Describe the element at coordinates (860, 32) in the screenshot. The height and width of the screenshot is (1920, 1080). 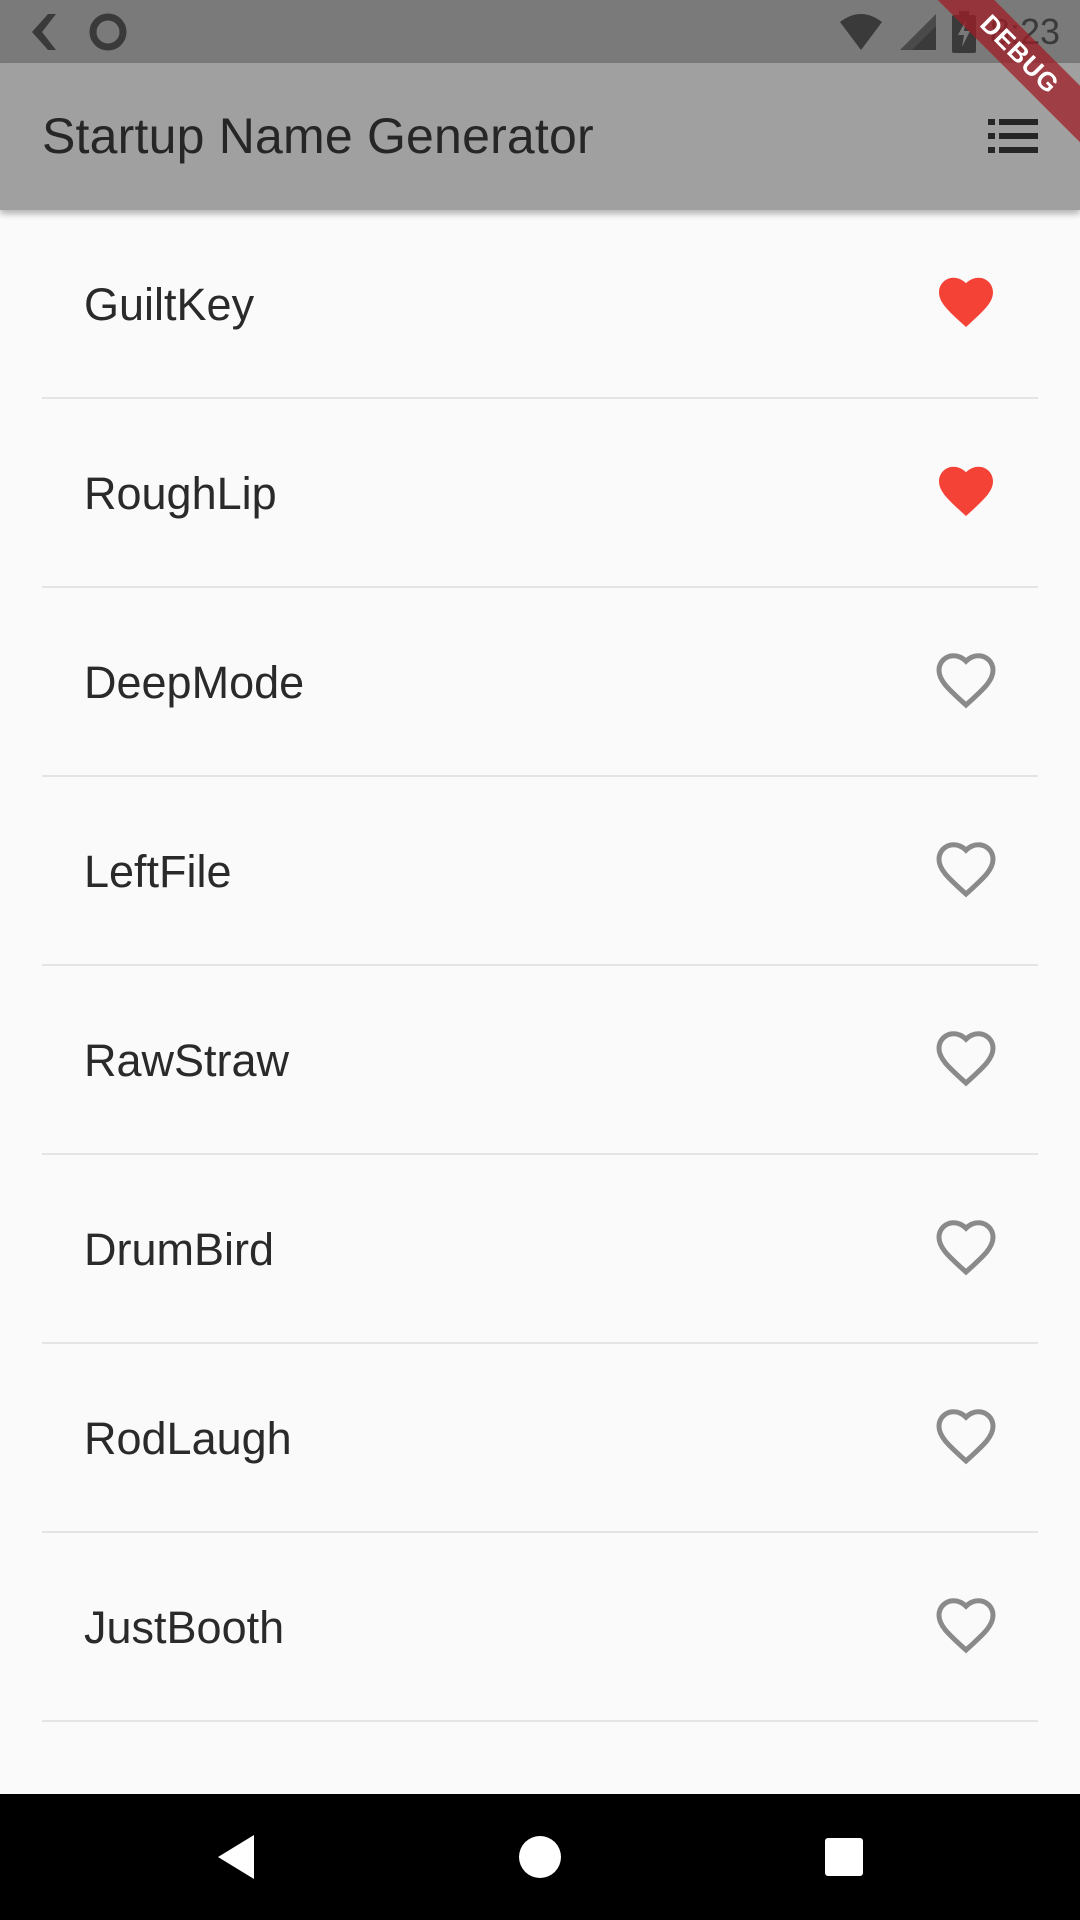
I see `wifi-icon` at that location.